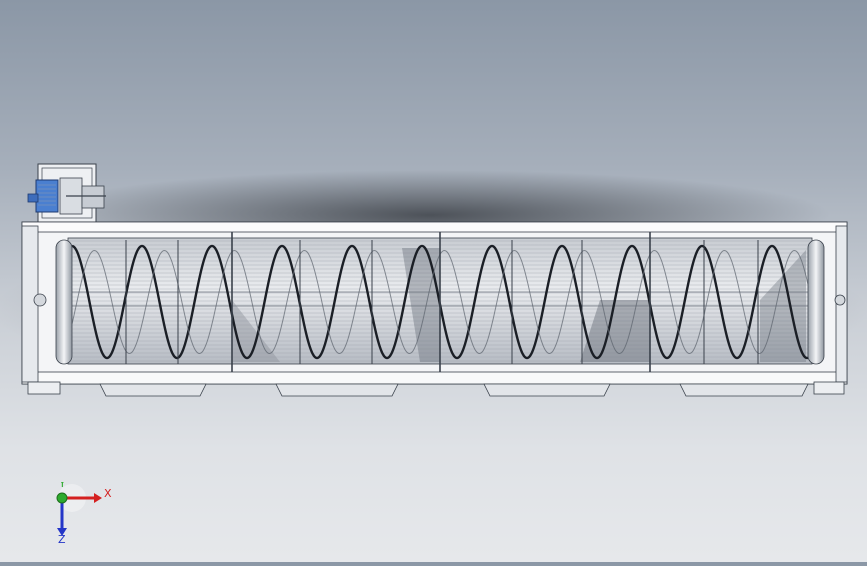  Describe the element at coordinates (816, 302) in the screenshot. I see `right-end-cap` at that location.